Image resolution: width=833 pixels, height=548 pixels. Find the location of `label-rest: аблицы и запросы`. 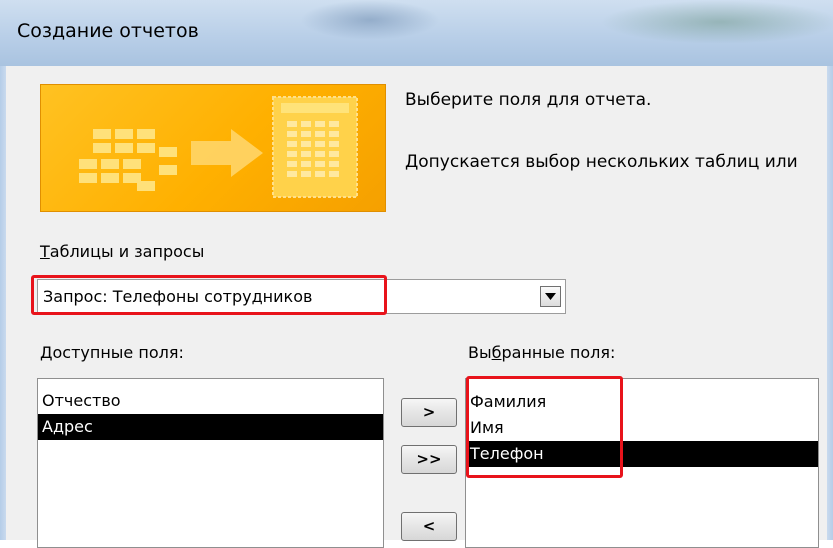

label-rest: аблицы и запросы is located at coordinates (127, 251).